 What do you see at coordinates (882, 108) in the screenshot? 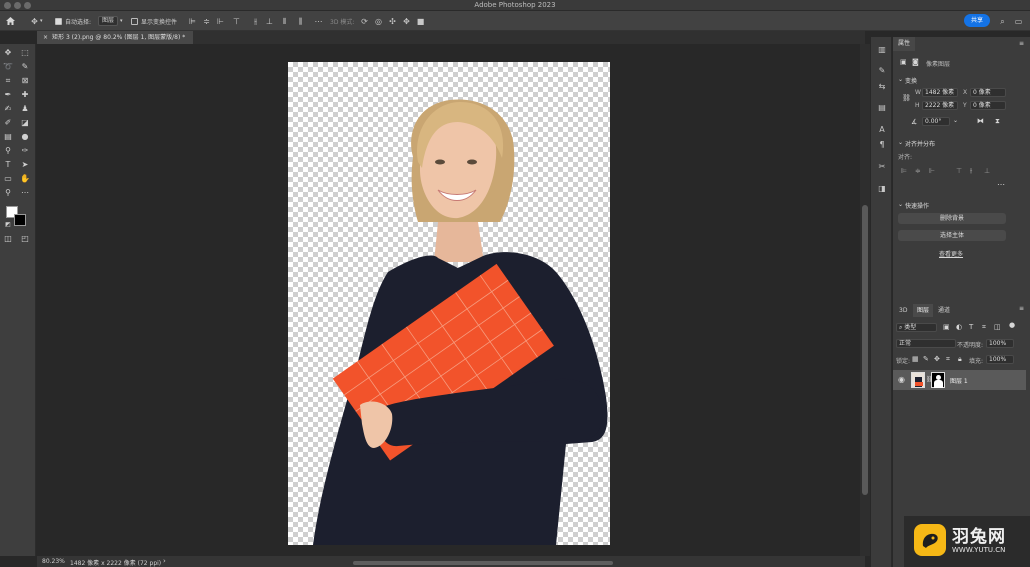
I see `properties-panel-icon: ▤` at bounding box center [882, 108].